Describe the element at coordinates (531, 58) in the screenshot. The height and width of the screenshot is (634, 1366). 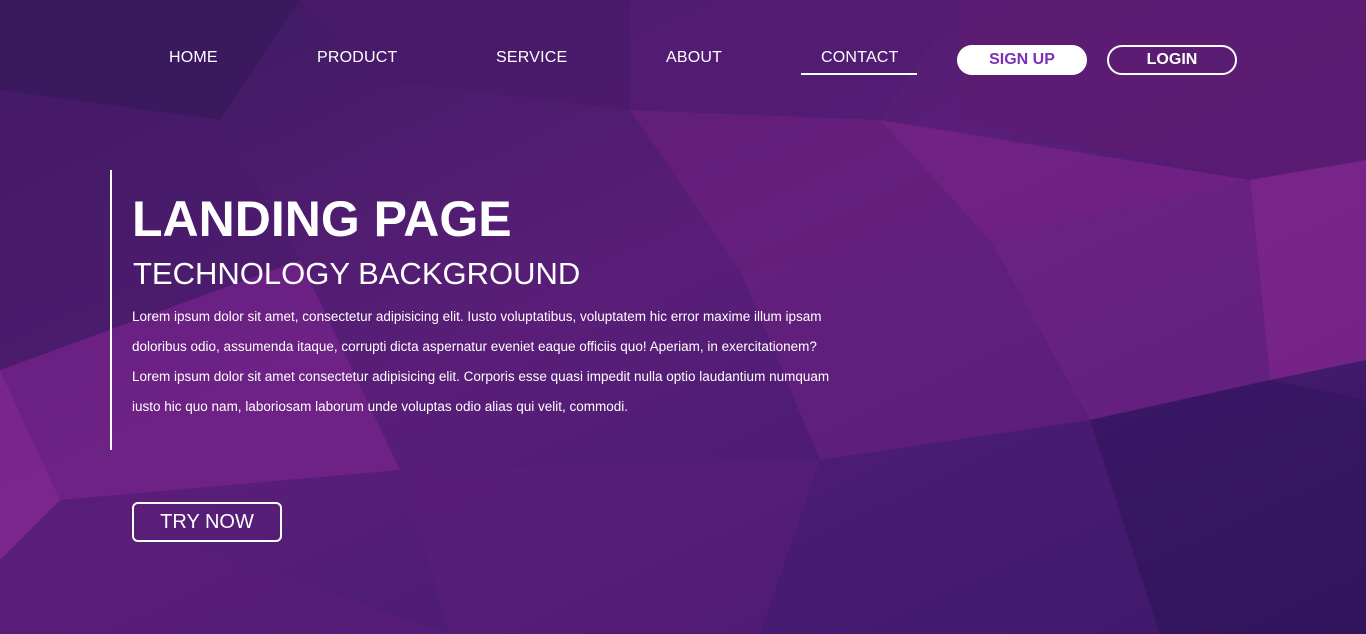
I see `nav-item-service: SERVICE` at that location.